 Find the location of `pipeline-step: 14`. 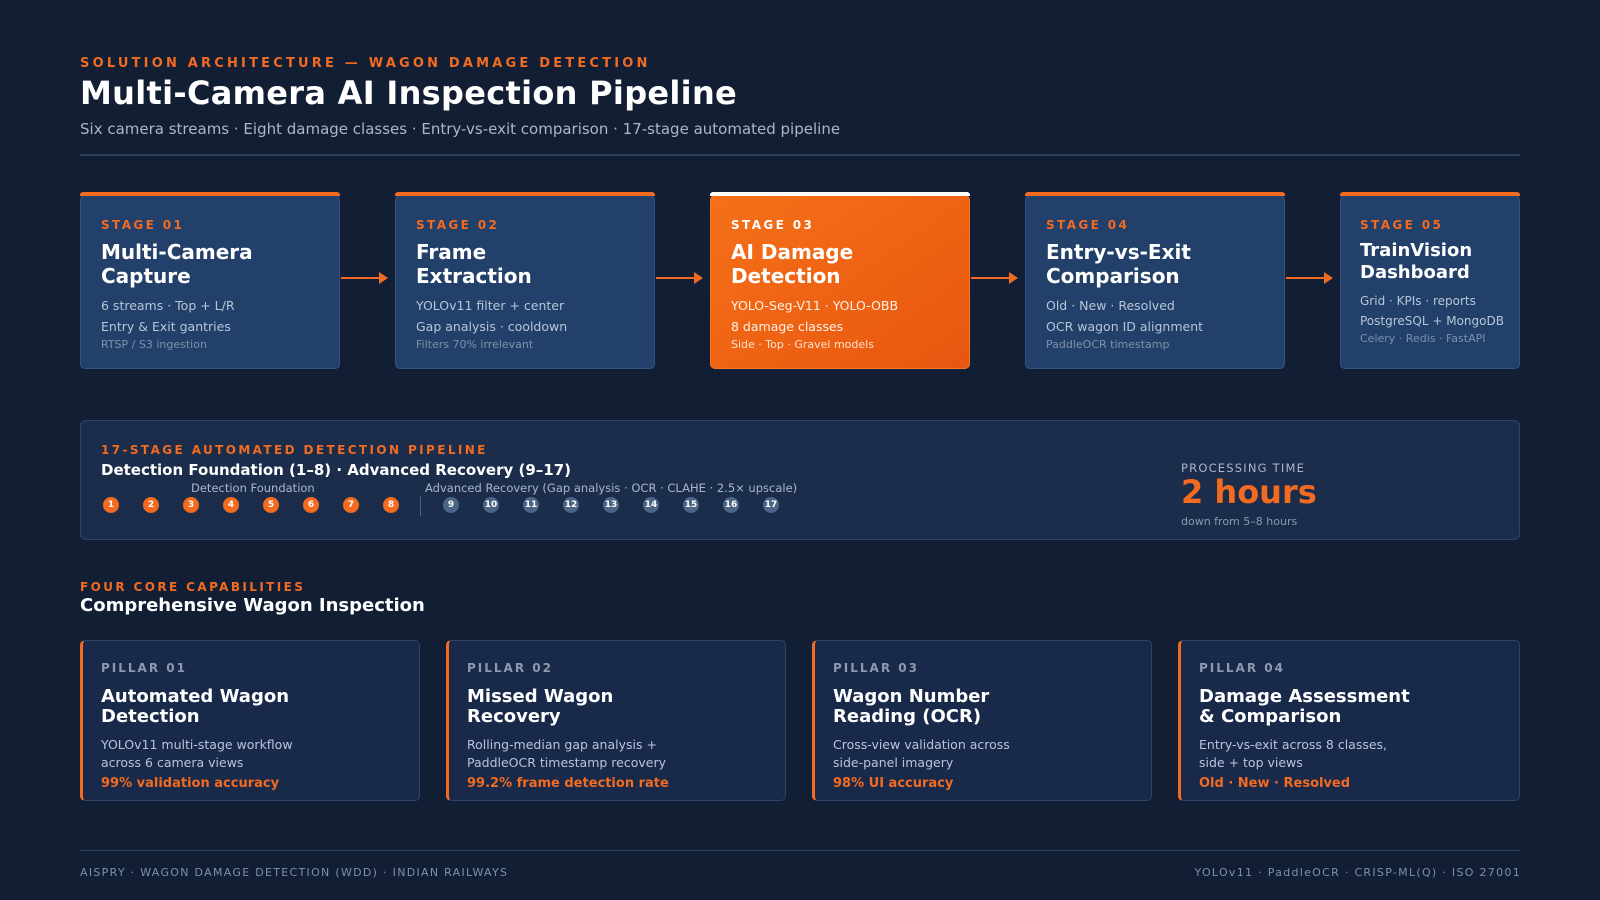

pipeline-step: 14 is located at coordinates (651, 505).